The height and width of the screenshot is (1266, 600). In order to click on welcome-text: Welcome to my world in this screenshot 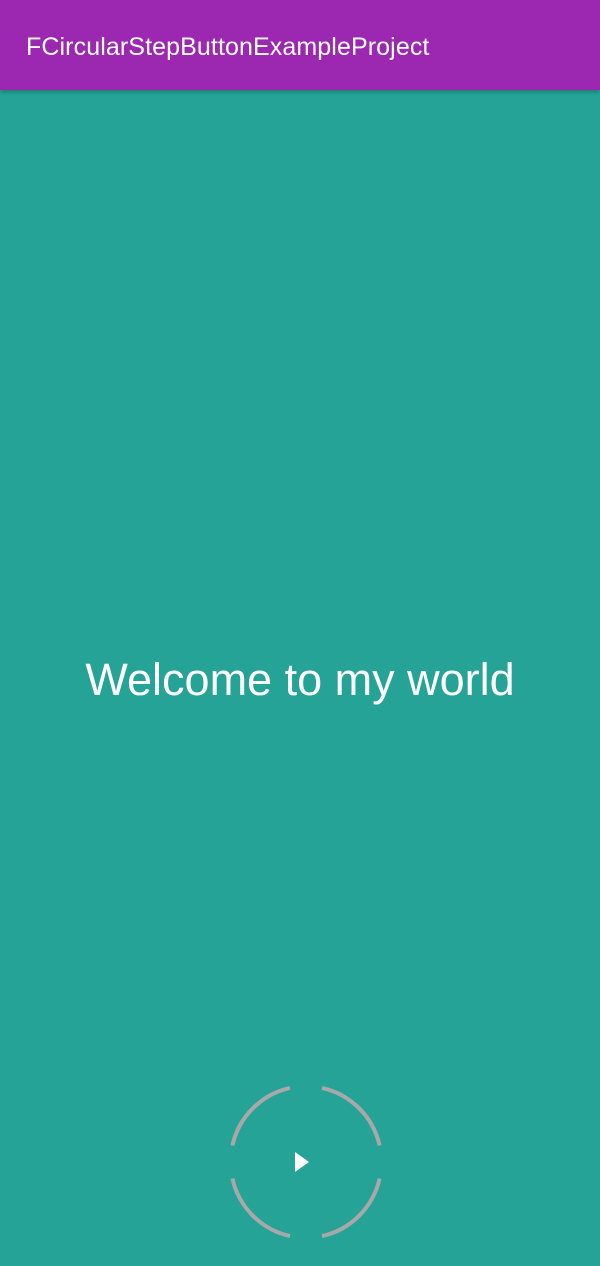, I will do `click(300, 679)`.